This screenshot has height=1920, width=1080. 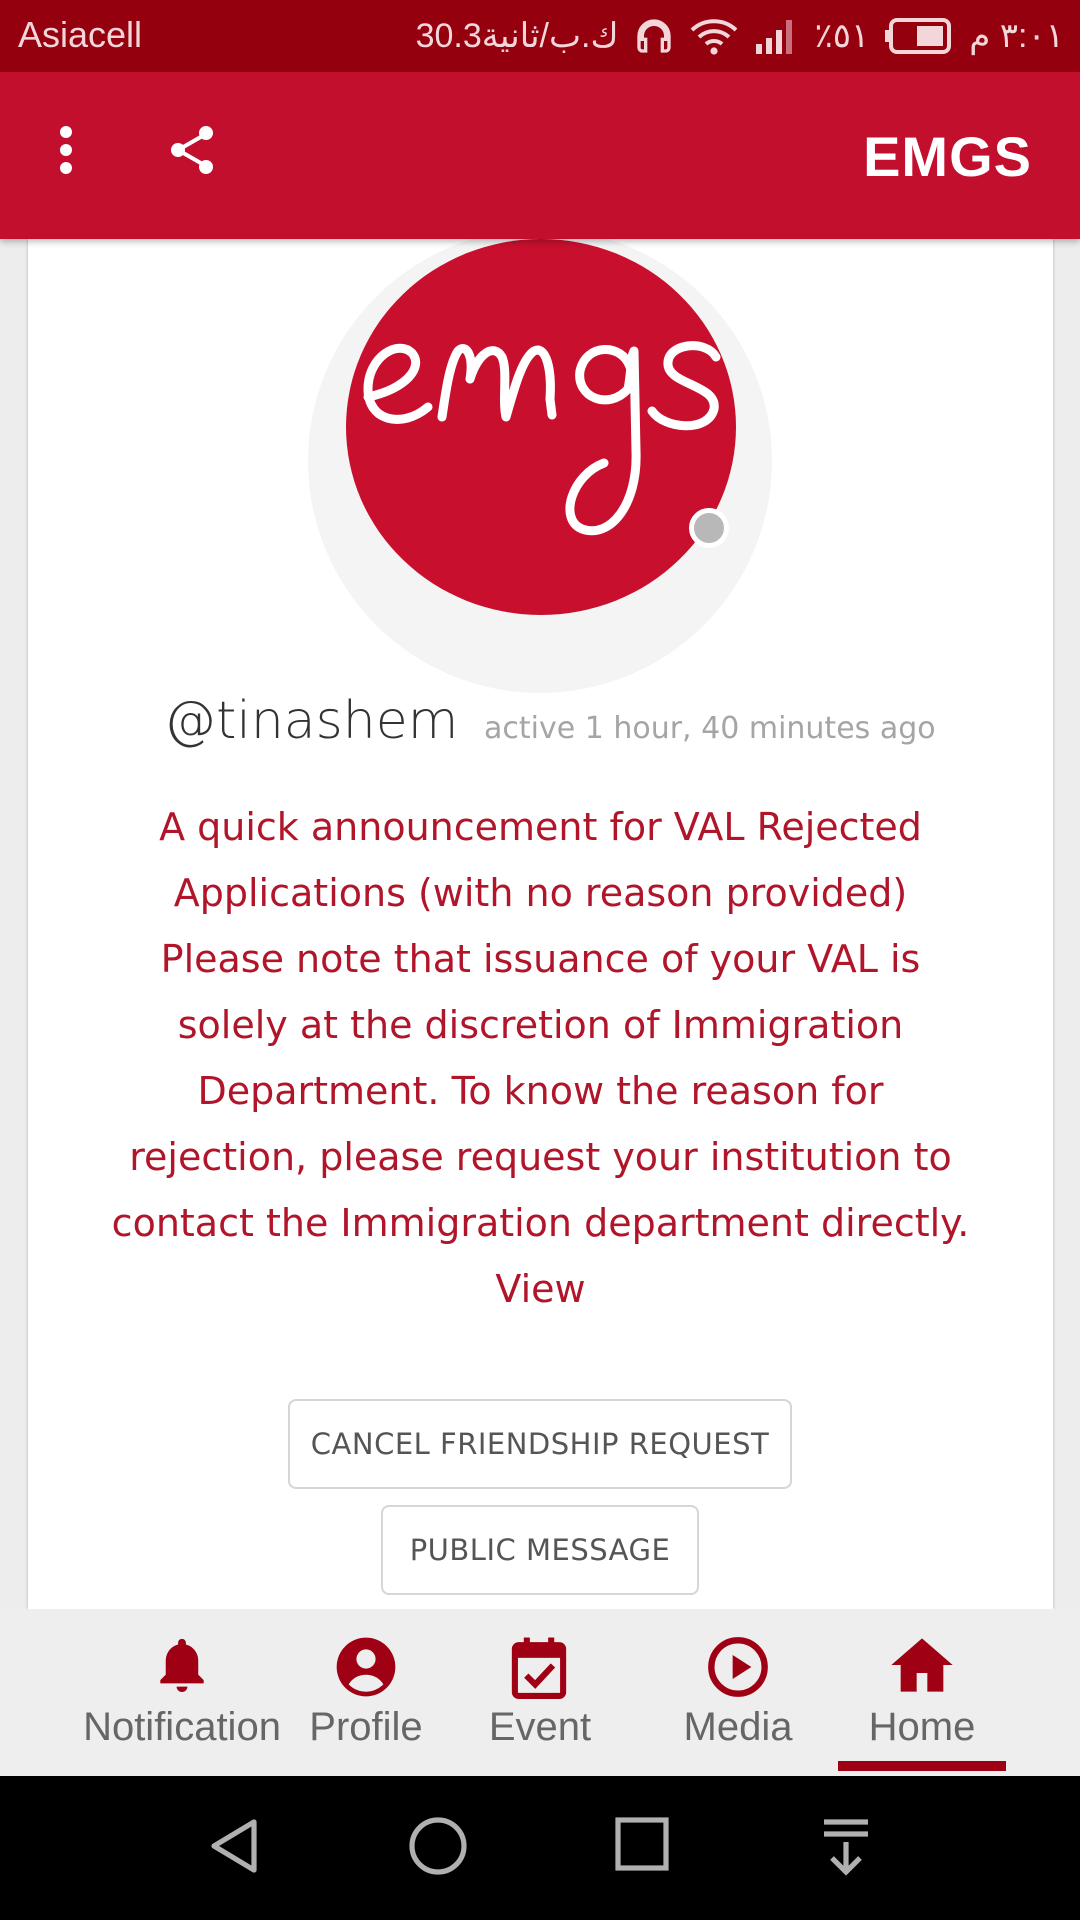 I want to click on carrier-name: Asiacell, so click(x=80, y=34).